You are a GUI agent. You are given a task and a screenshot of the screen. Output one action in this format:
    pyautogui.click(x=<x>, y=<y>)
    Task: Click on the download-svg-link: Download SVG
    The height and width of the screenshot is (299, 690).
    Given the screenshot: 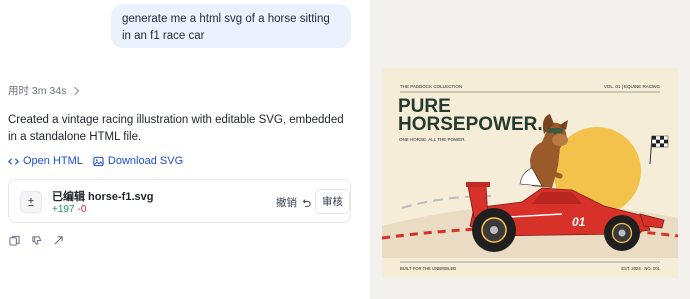 What is the action you would take?
    pyautogui.click(x=138, y=161)
    